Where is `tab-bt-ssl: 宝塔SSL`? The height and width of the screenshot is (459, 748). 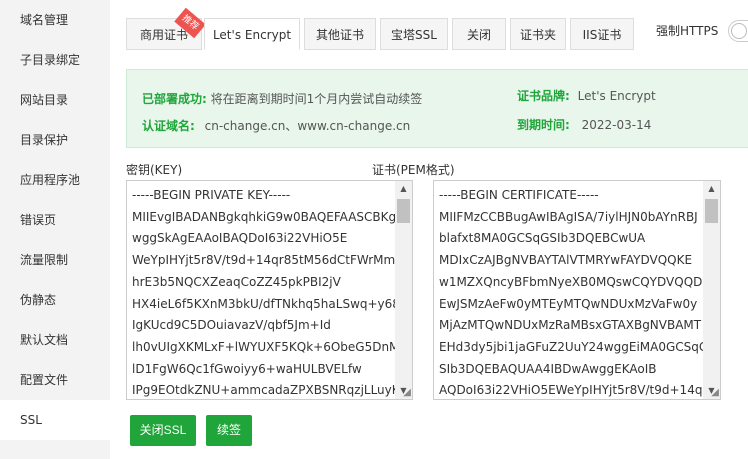
tab-bt-ssl: 宝塔SSL is located at coordinates (414, 34).